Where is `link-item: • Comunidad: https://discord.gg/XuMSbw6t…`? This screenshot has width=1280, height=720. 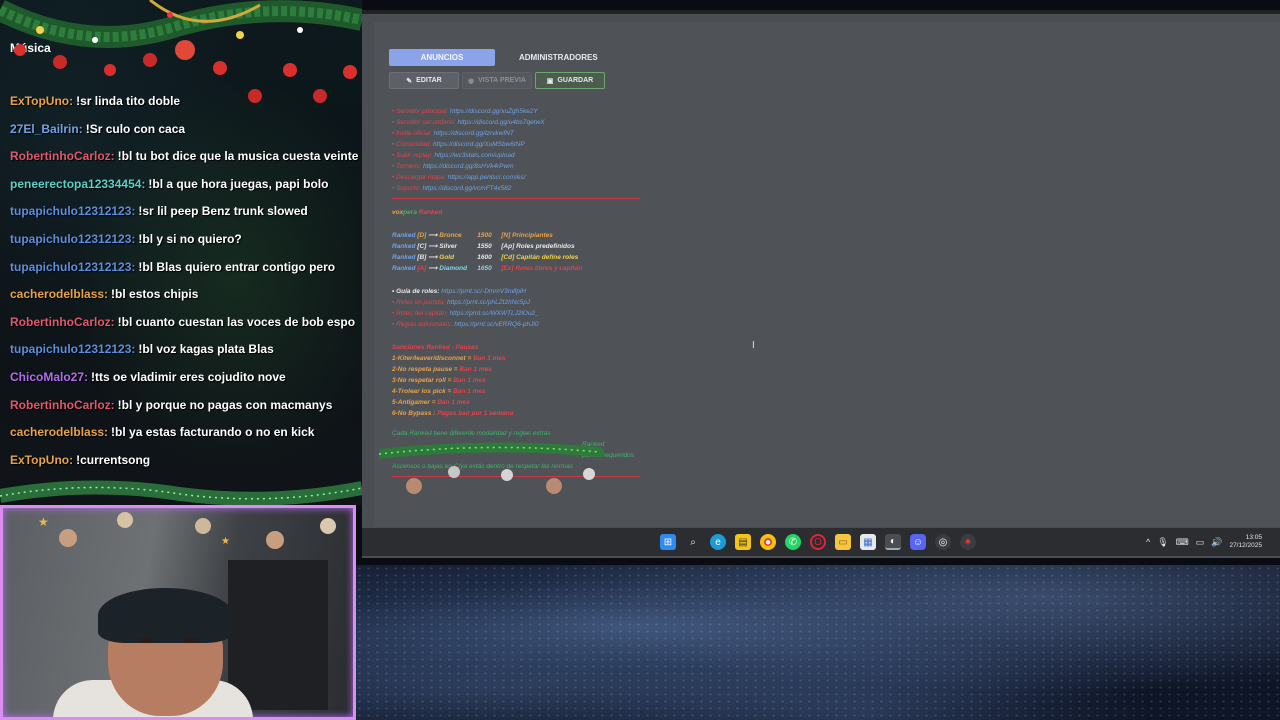
link-item: • Comunidad: https://discord.gg/XuMSbw6t… is located at coordinates (702, 144).